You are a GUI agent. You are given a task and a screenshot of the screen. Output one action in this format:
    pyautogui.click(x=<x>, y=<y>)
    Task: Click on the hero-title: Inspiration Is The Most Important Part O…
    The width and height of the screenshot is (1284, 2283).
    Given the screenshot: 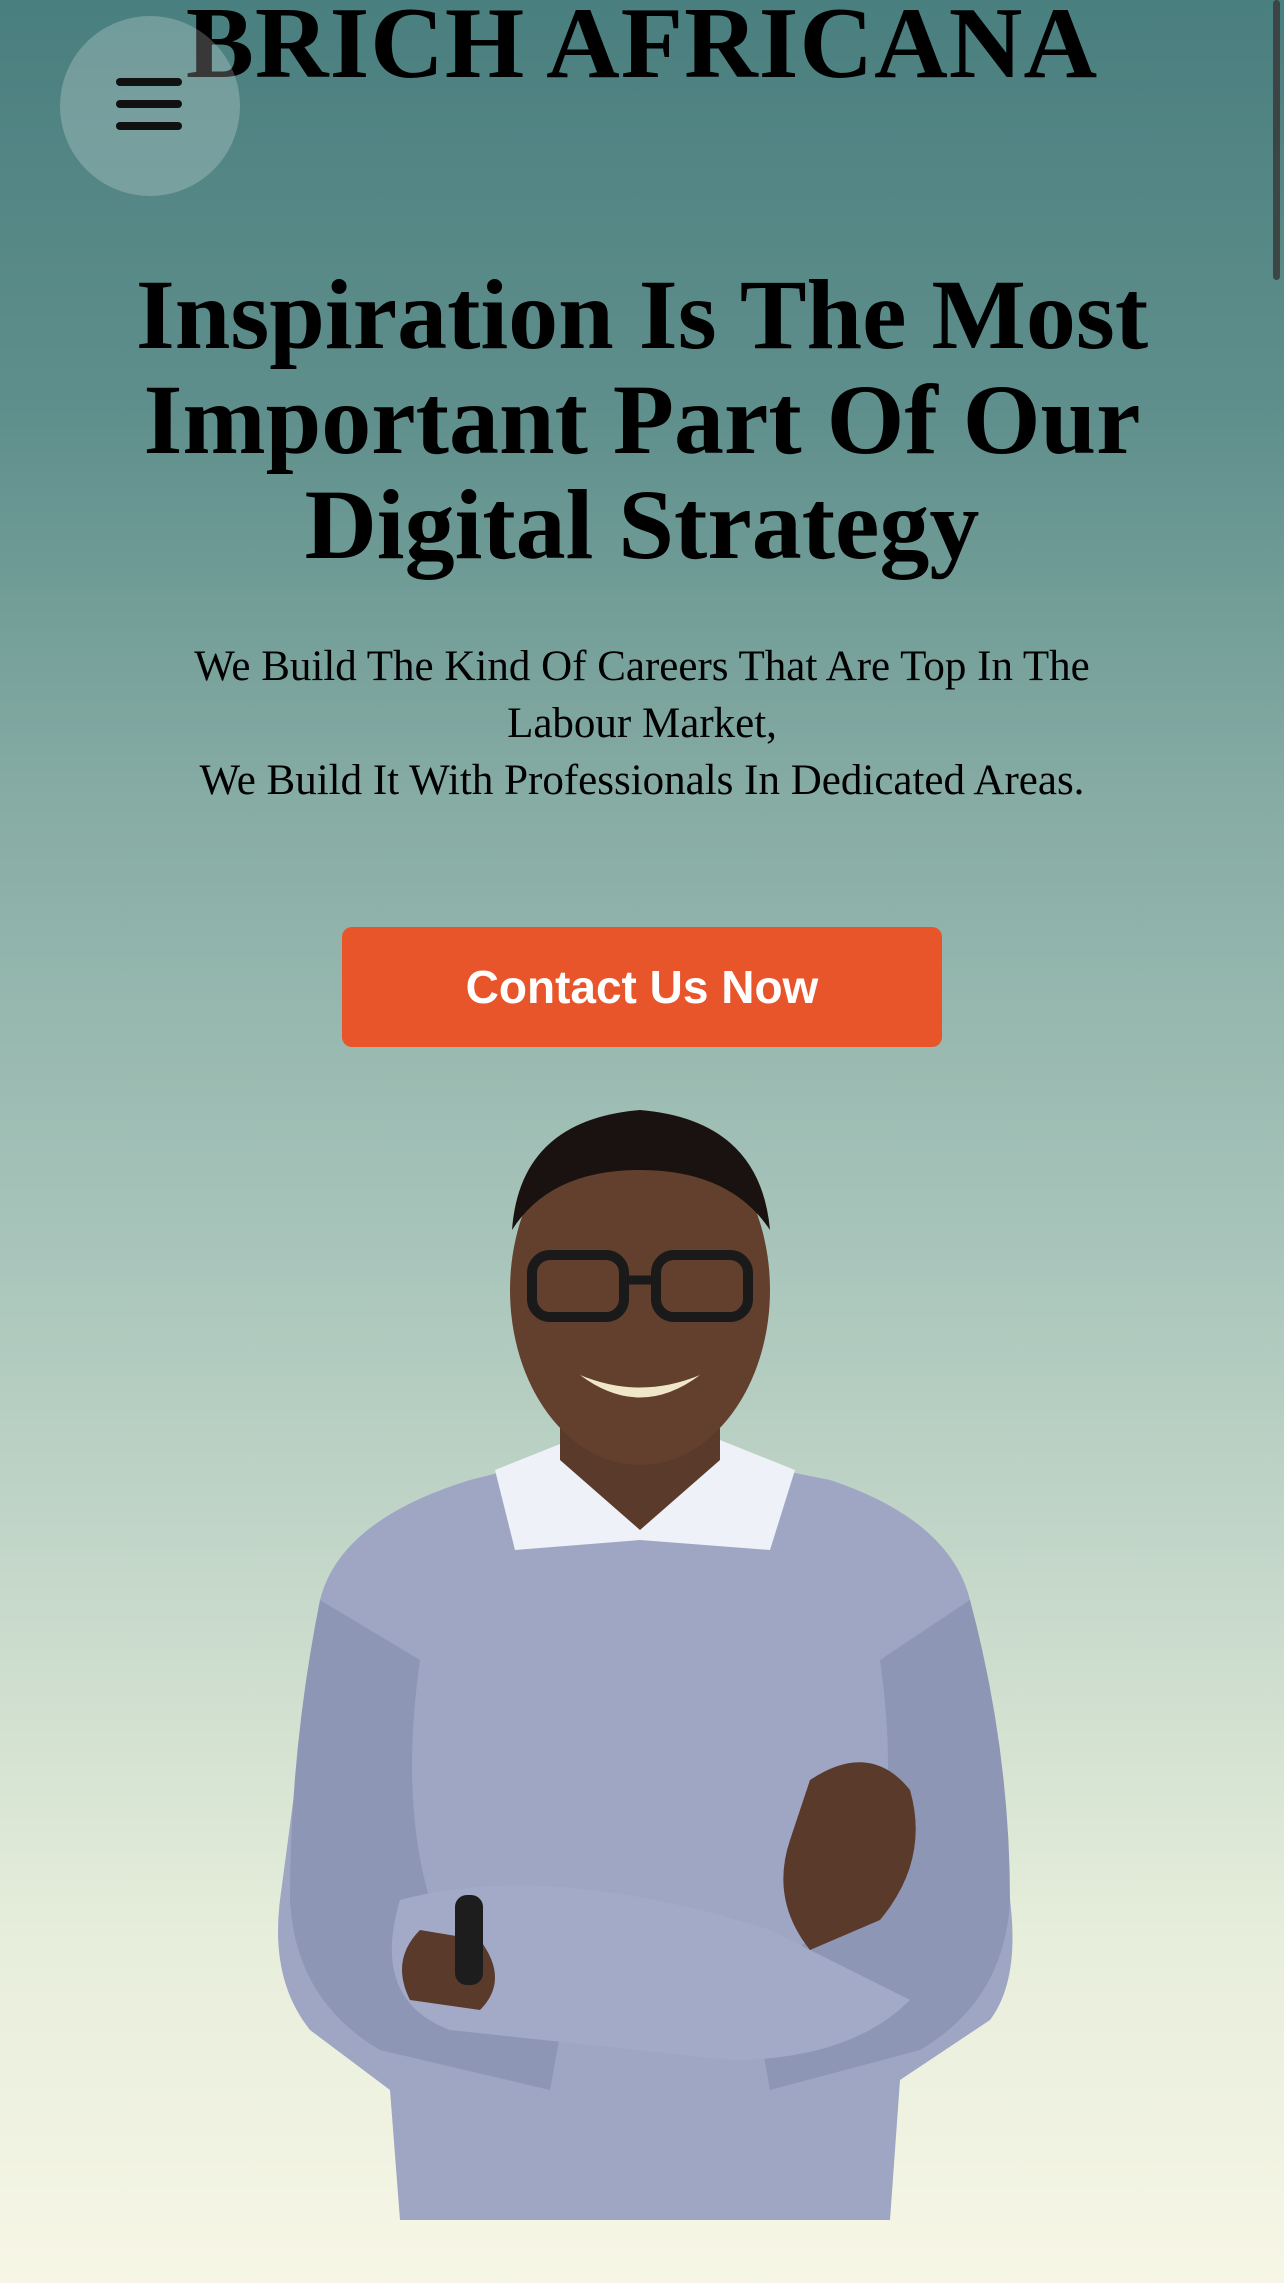 What is the action you would take?
    pyautogui.click(x=642, y=419)
    